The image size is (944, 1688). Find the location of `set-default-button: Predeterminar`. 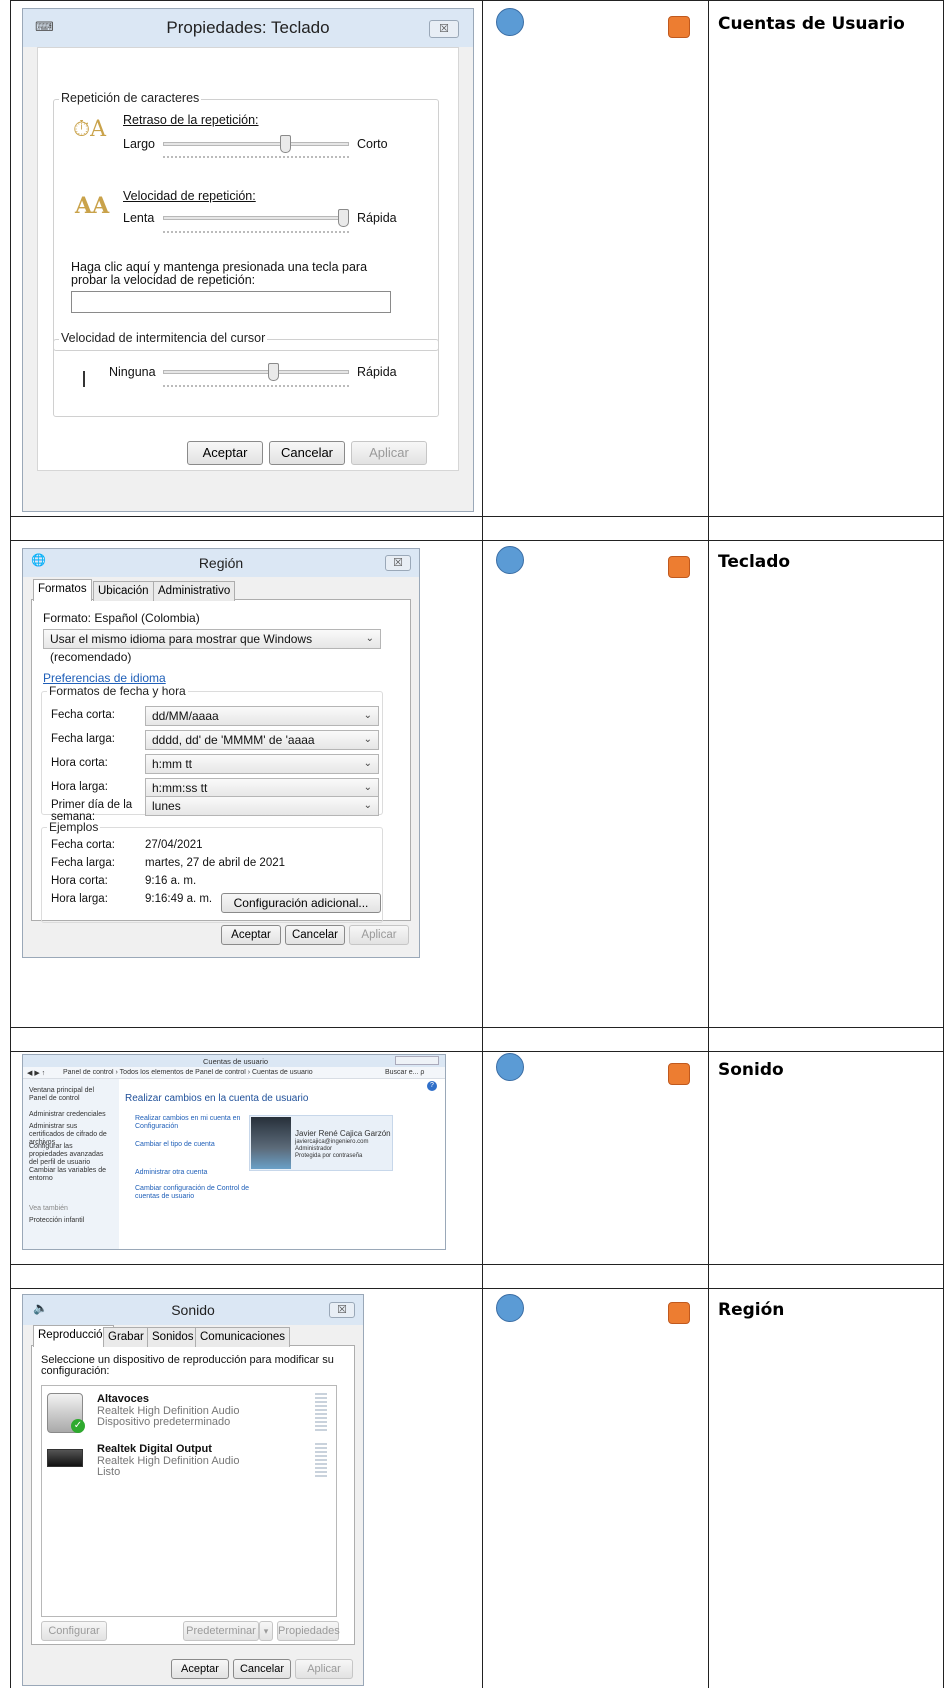

set-default-button: Predeterminar is located at coordinates (221, 1631).